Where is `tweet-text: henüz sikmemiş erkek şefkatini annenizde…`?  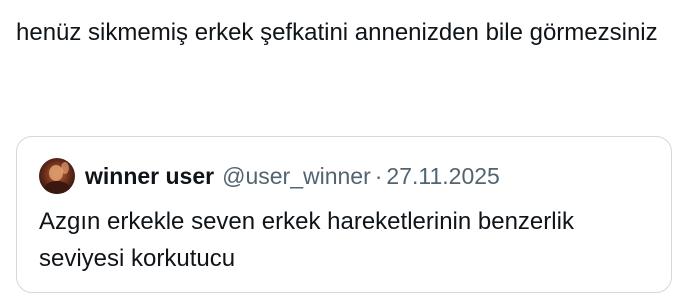 tweet-text: henüz sikmemiş erkek şefkatini annenizde… is located at coordinates (337, 32).